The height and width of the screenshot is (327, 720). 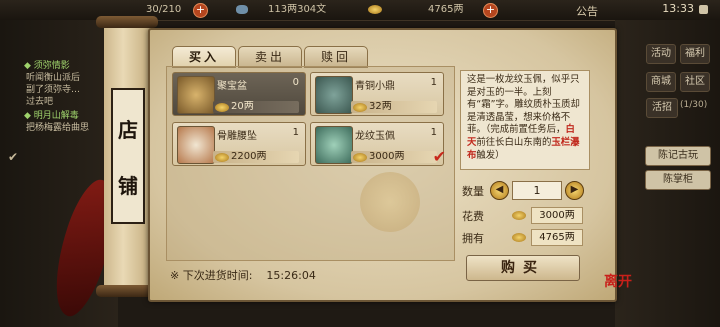 What do you see at coordinates (473, 191) in the screenshot?
I see `quantity-label: 数量` at bounding box center [473, 191].